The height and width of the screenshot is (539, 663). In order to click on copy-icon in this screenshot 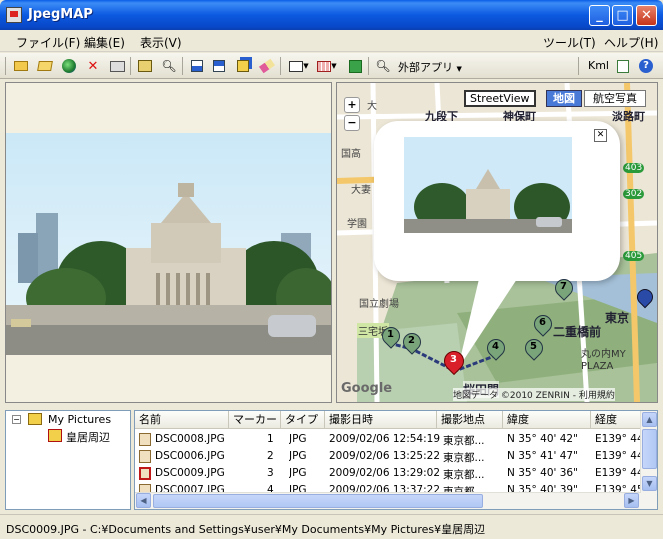, I will do `click(243, 66)`.